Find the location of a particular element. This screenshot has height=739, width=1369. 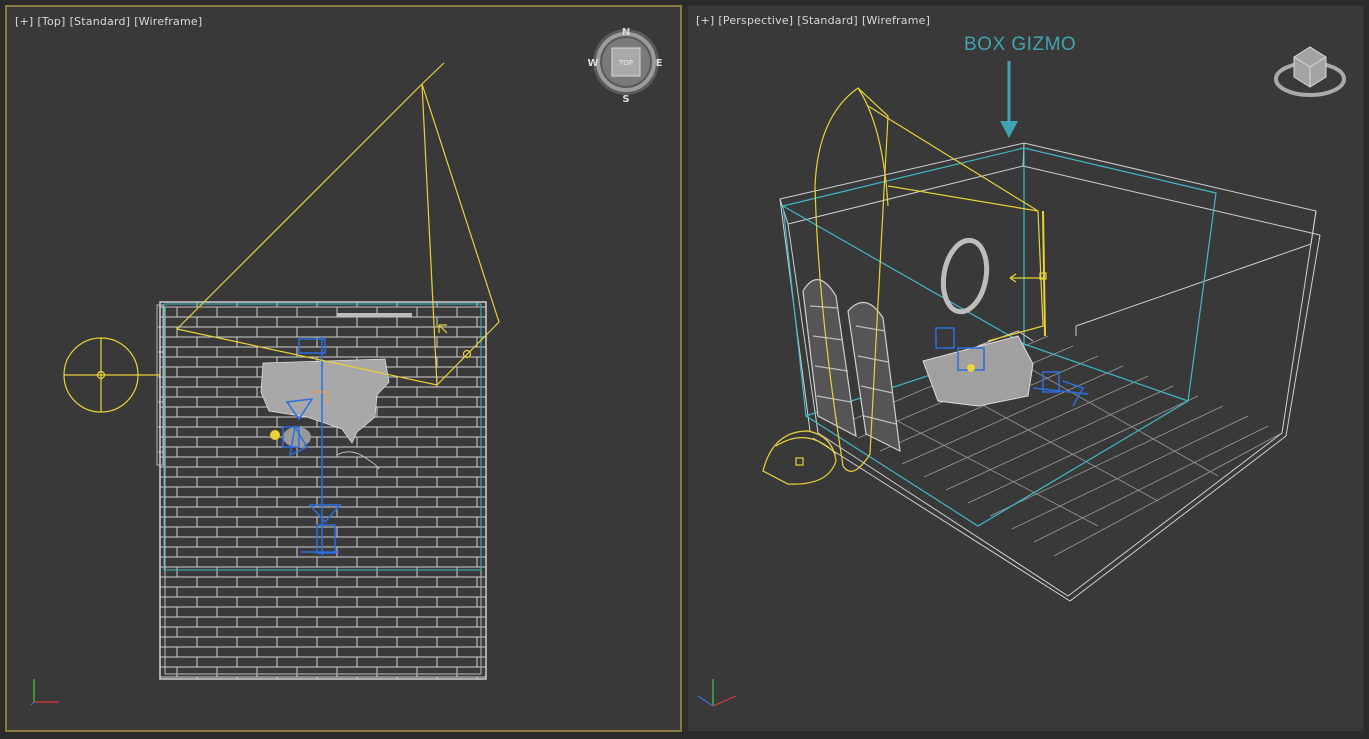

furniture-perspective is located at coordinates (978, 368).